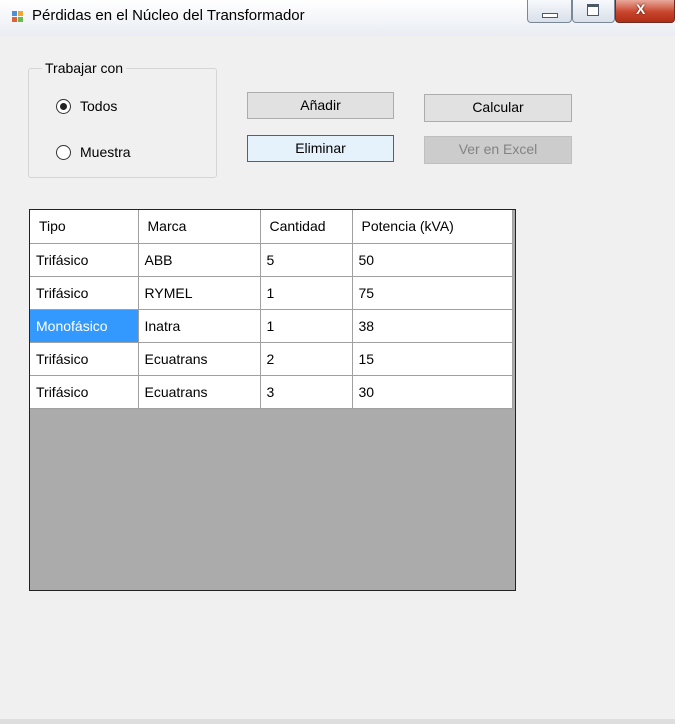 This screenshot has width=675, height=724. What do you see at coordinates (550, 15) in the screenshot?
I see `minimize-icon` at bounding box center [550, 15].